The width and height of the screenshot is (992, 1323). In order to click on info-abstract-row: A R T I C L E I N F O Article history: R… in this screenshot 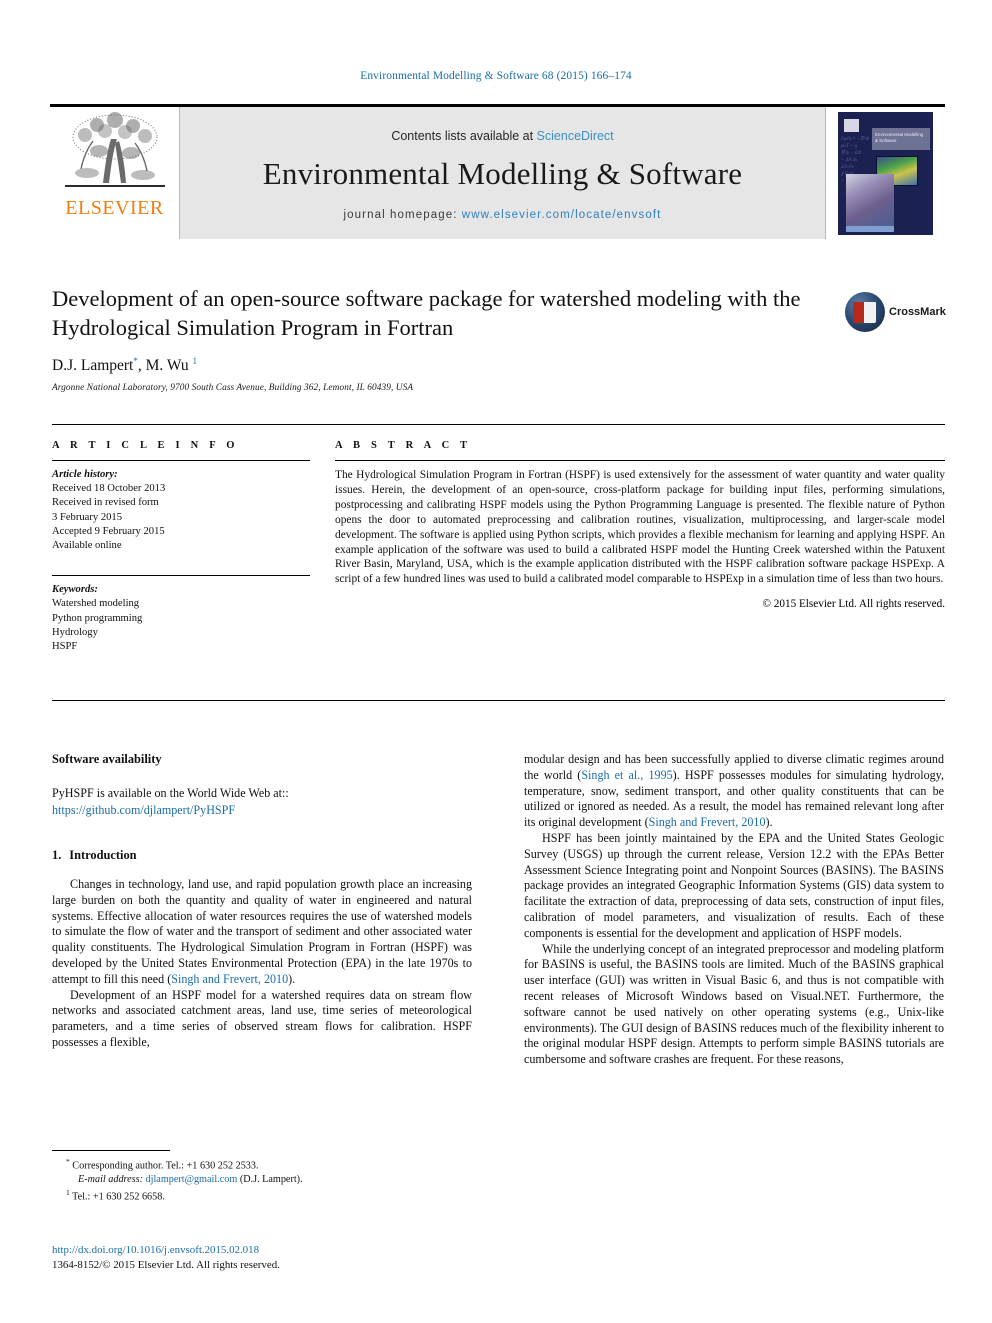, I will do `click(498, 547)`.